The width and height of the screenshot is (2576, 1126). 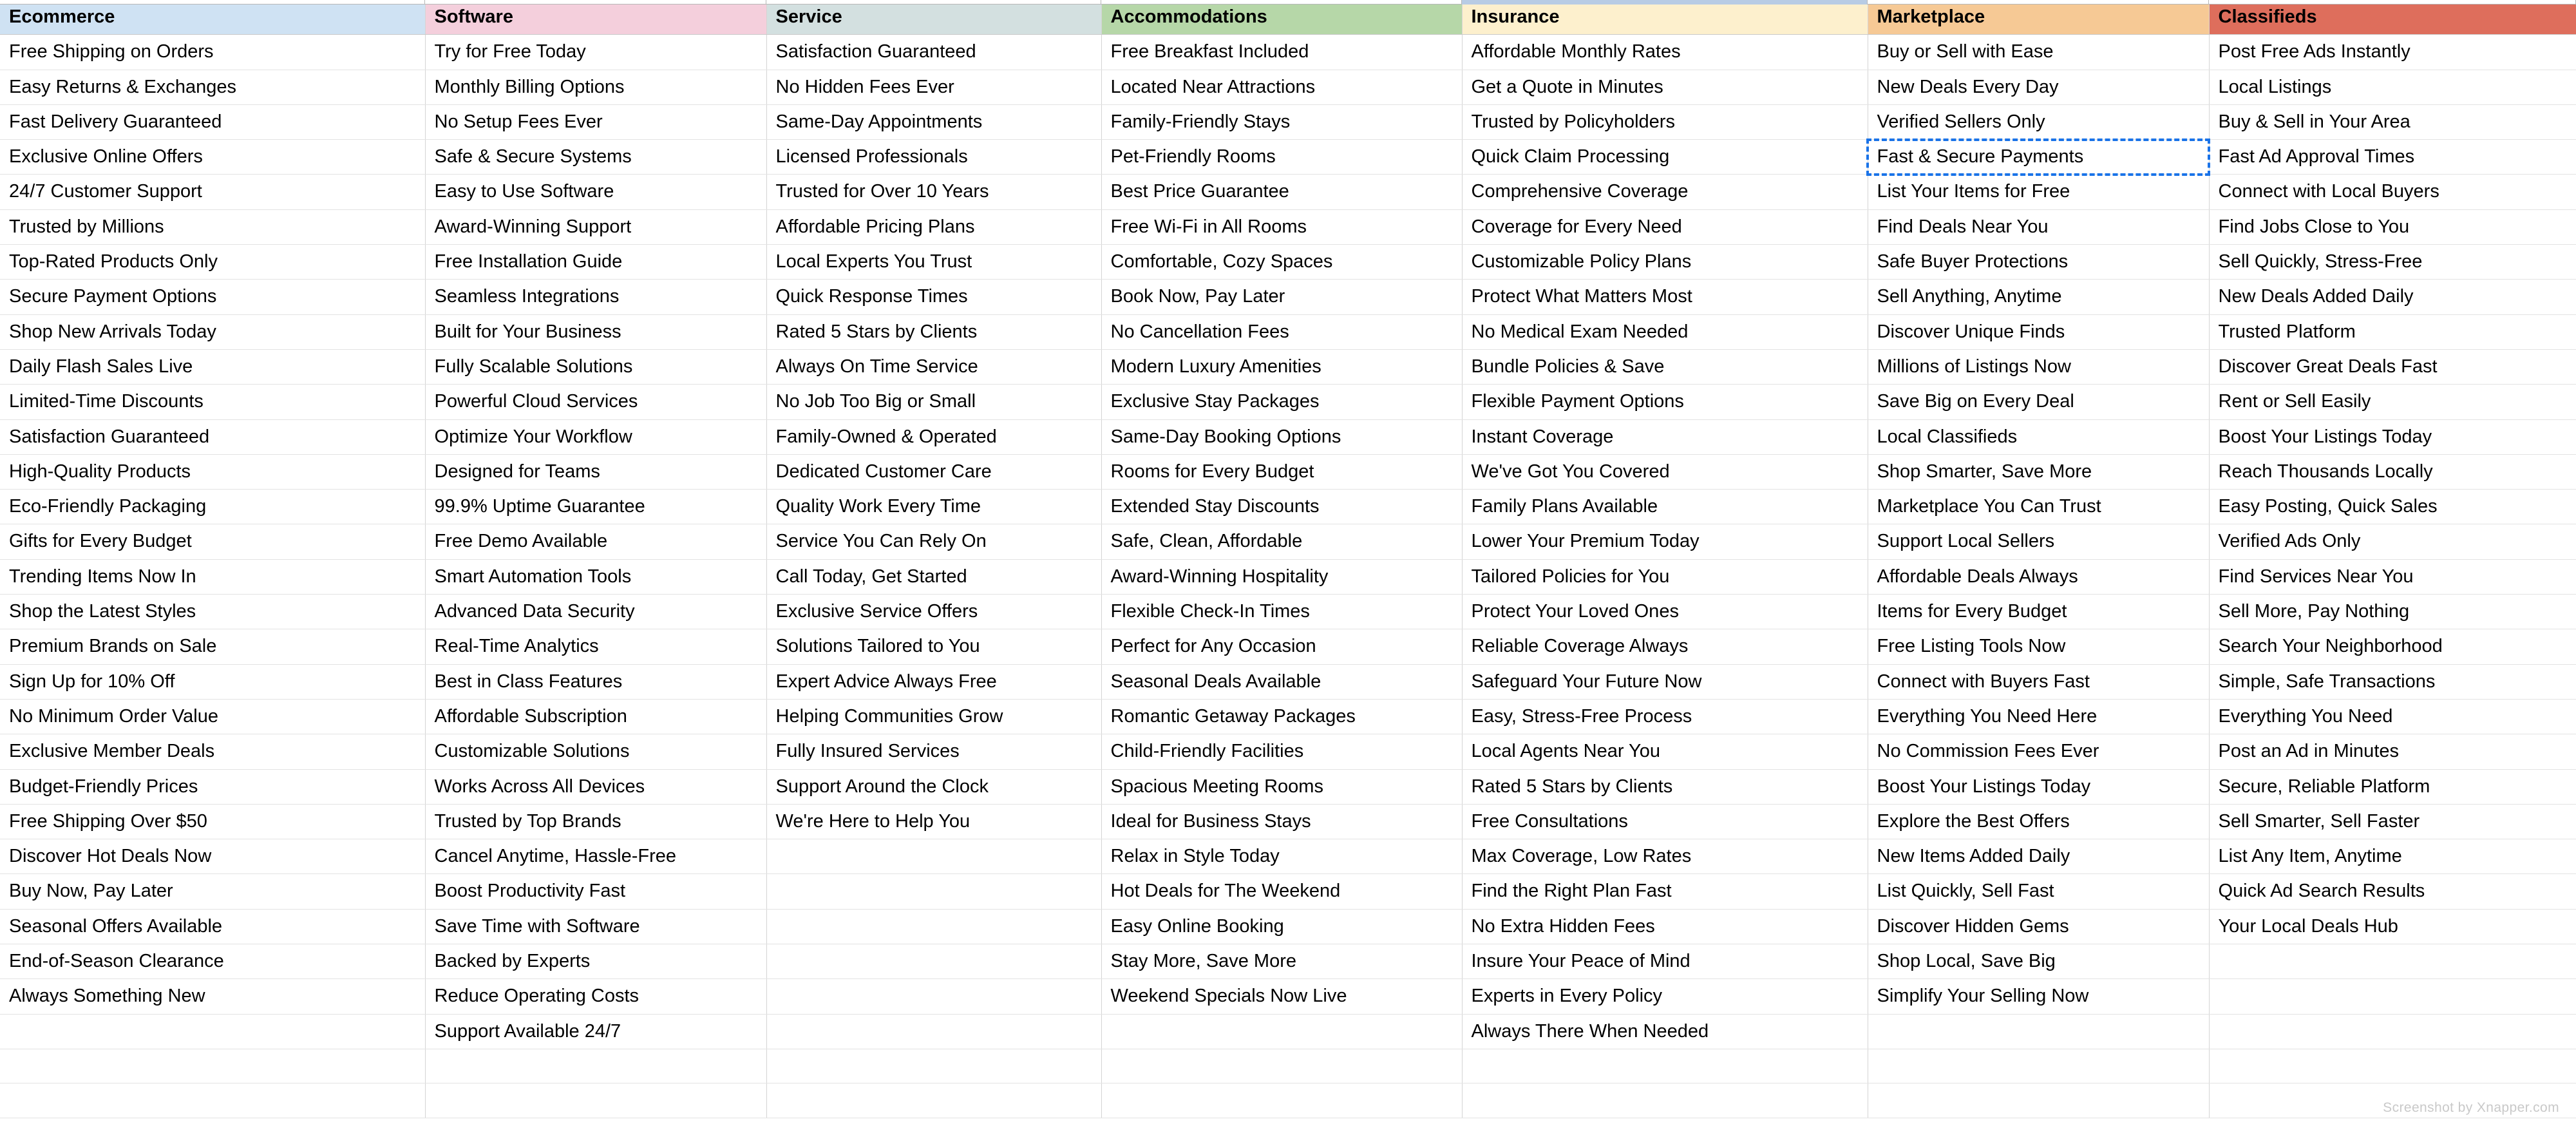 I want to click on grid-cell: Rent or Sell Easily, so click(x=2392, y=402).